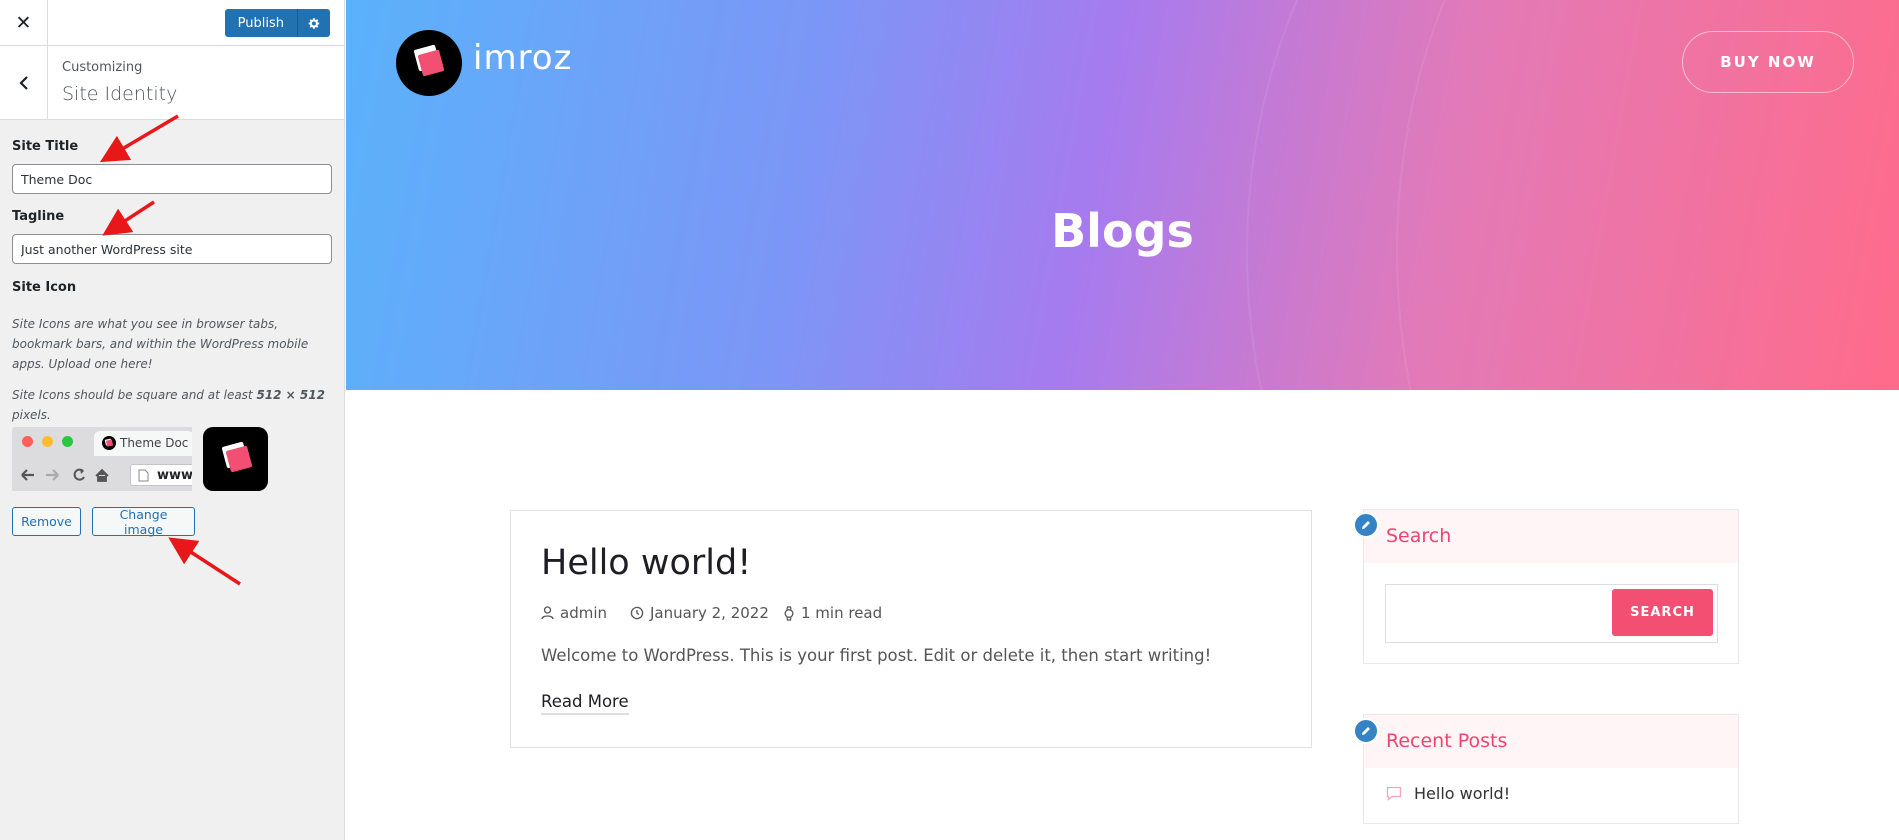 The height and width of the screenshot is (840, 1899). I want to click on site-logo, so click(429, 63).